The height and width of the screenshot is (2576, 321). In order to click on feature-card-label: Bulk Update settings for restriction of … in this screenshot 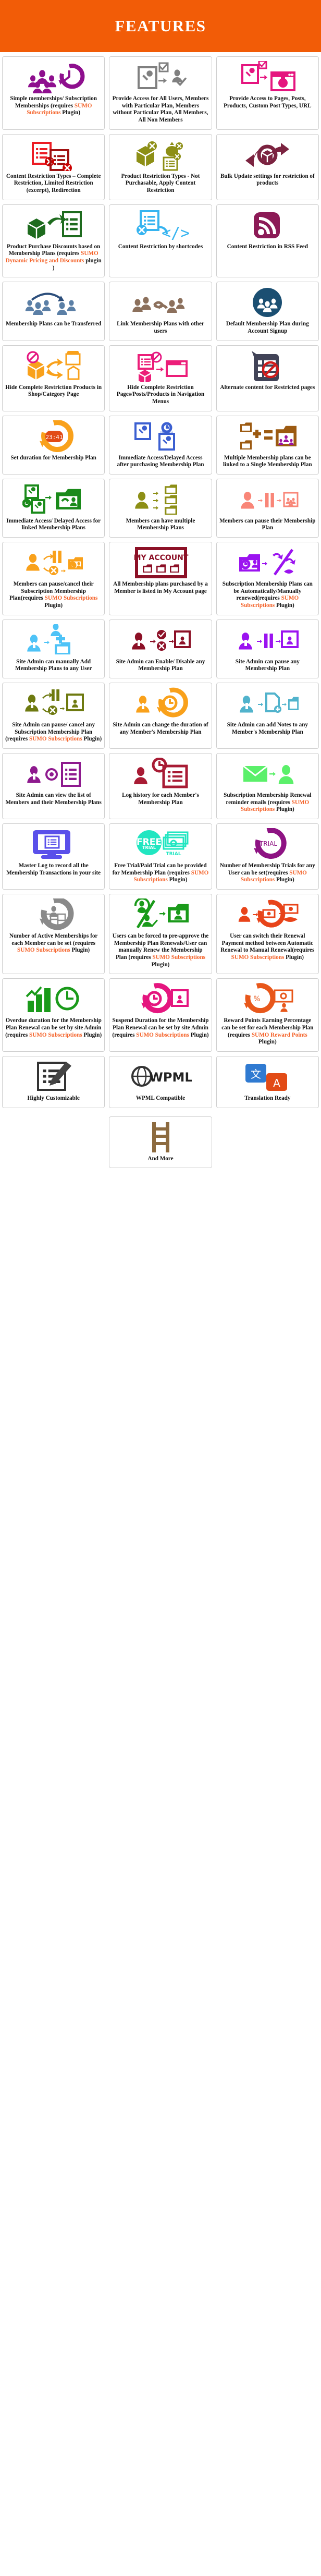, I will do `click(267, 180)`.